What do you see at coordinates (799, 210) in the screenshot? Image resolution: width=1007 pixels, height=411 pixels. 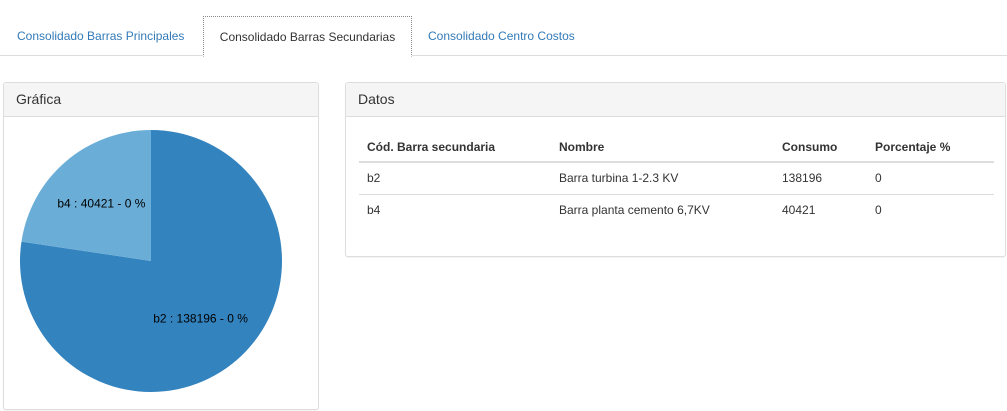 I see `cell-consumo: 40421` at bounding box center [799, 210].